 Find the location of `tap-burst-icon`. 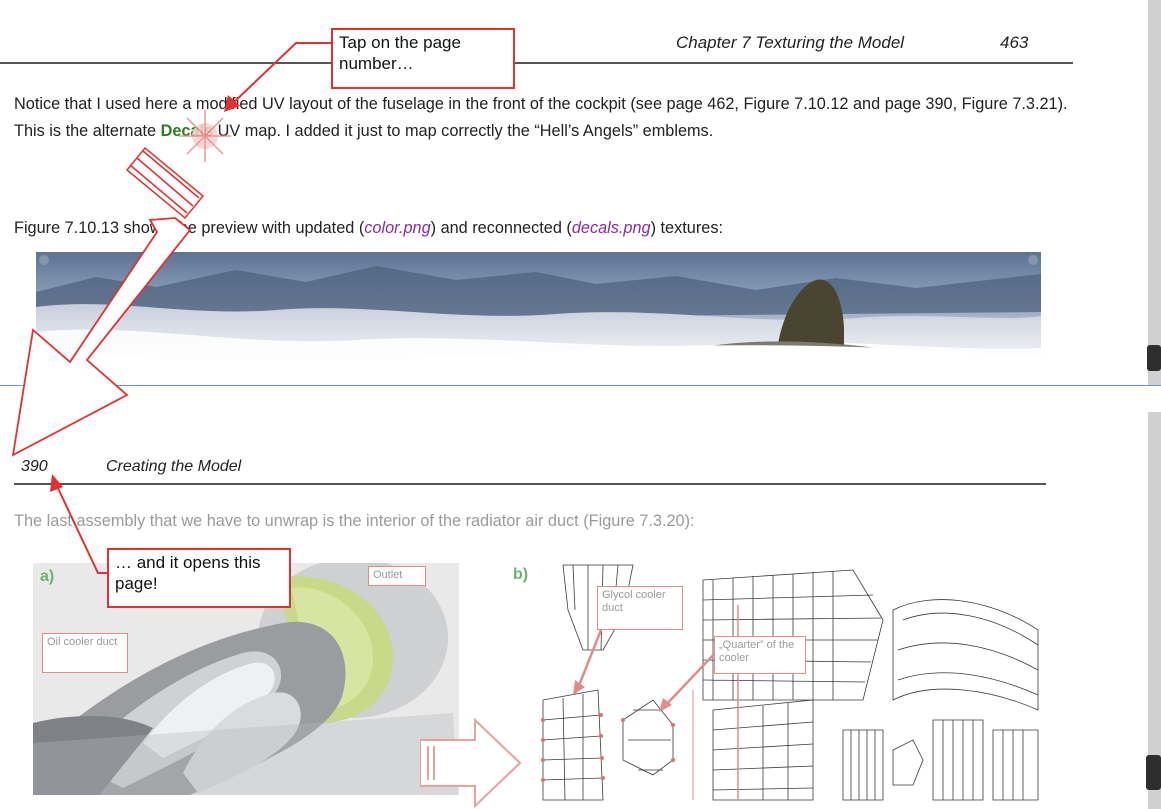

tap-burst-icon is located at coordinates (205, 136).